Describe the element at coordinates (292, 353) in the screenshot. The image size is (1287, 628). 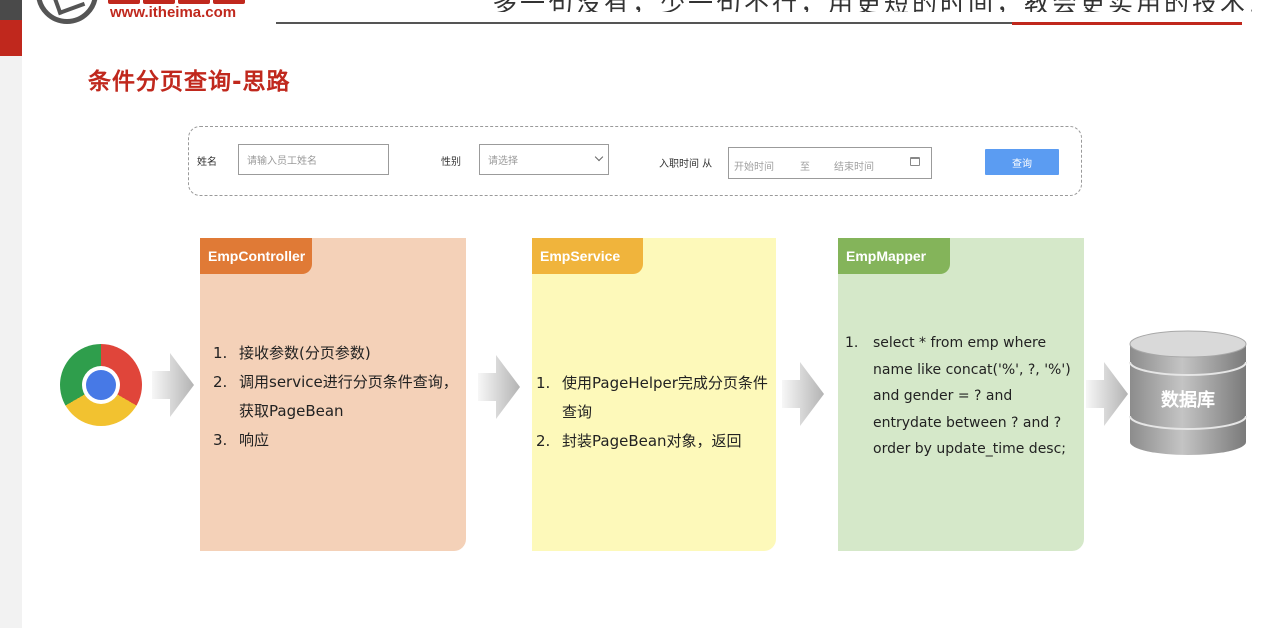
I see `list-item: 1. 接收参数(分页参数)` at that location.